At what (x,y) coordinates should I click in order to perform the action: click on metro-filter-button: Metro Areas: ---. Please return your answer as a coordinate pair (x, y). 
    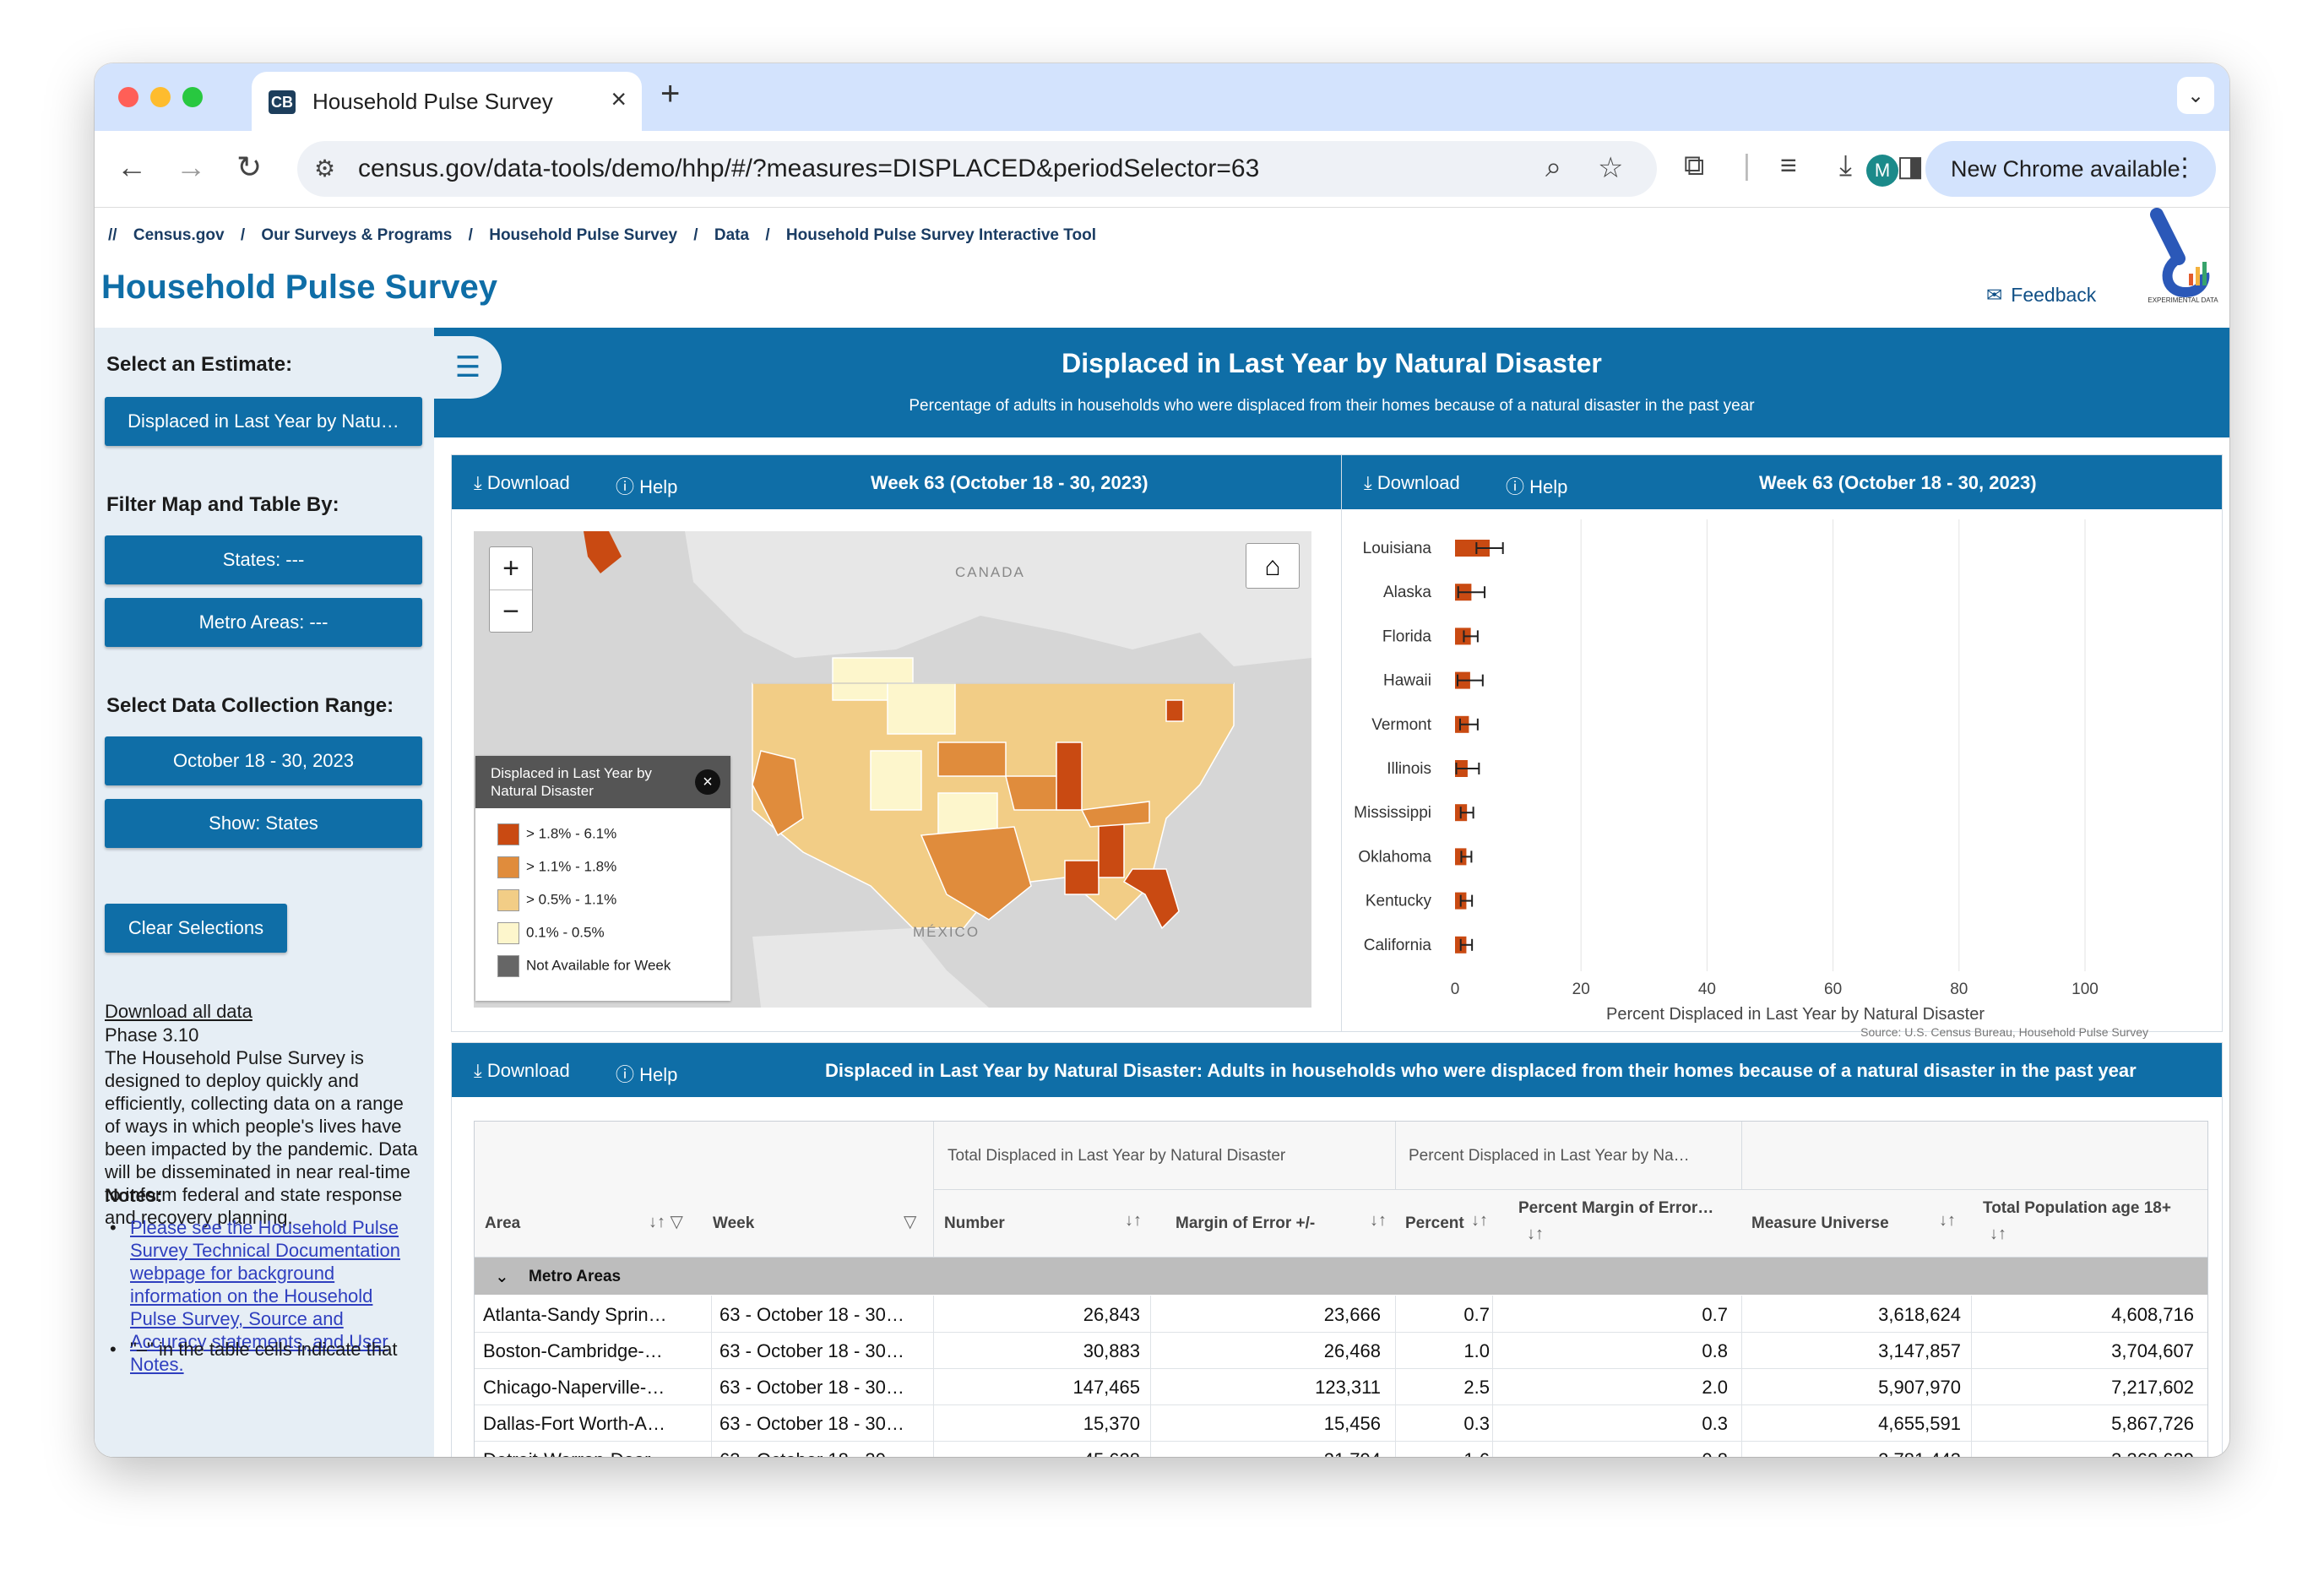
    Looking at the image, I should click on (263, 622).